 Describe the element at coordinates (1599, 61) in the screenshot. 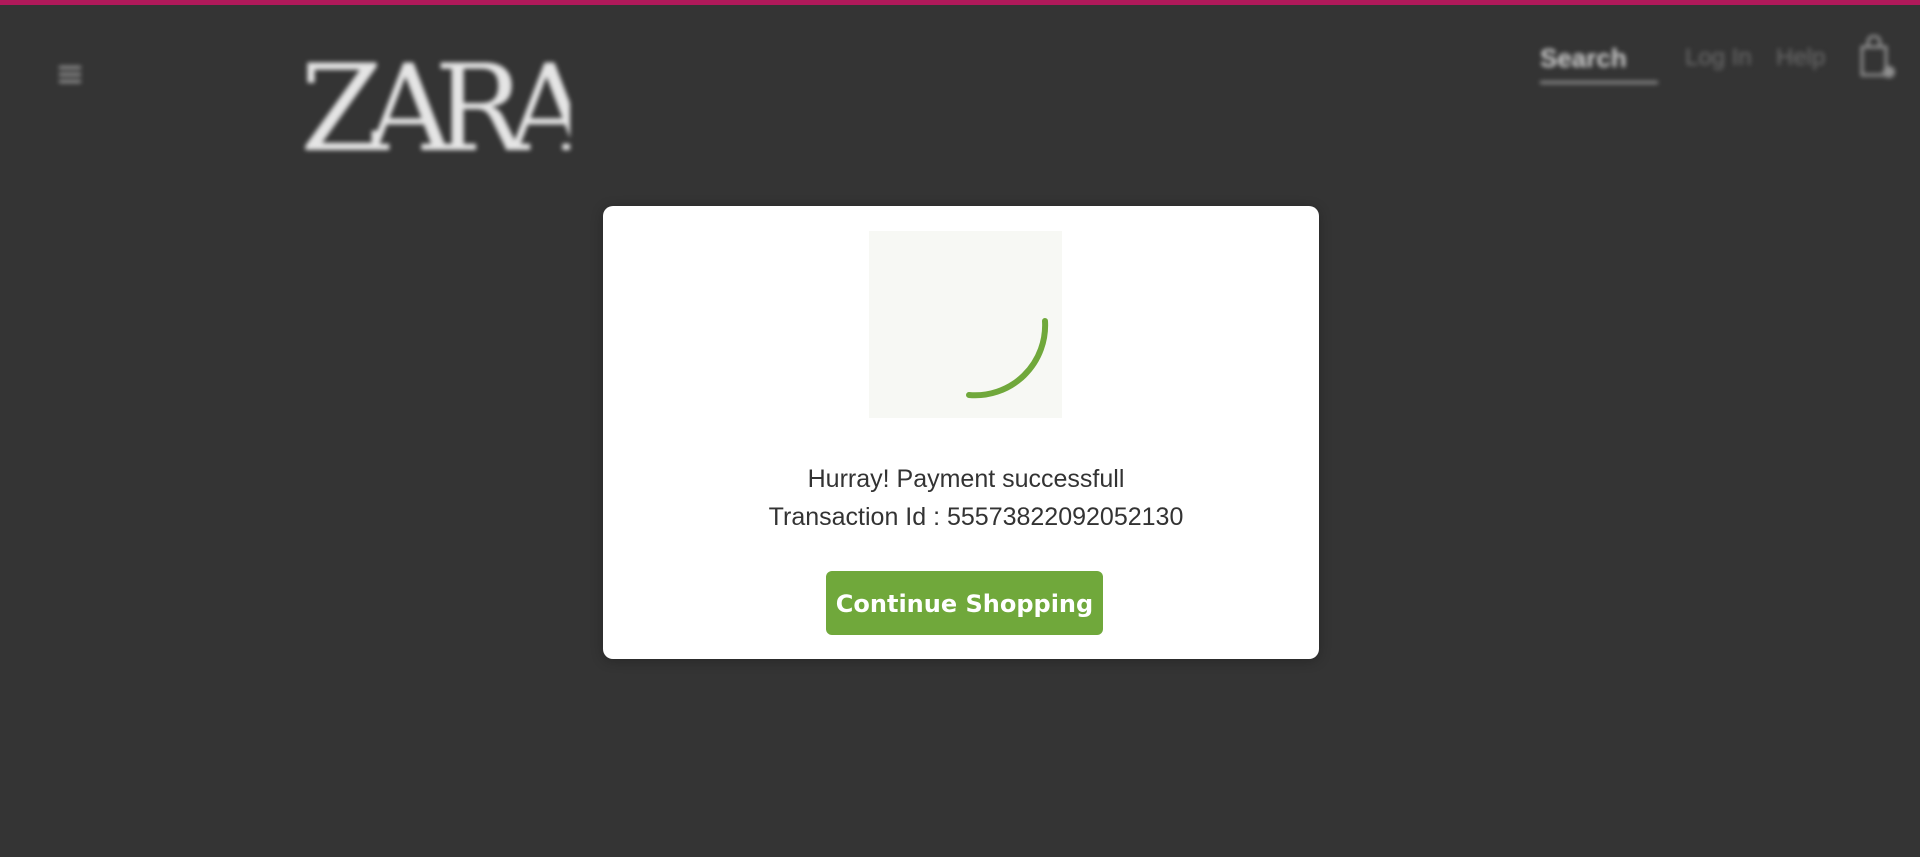

I see `search-link: Search` at that location.